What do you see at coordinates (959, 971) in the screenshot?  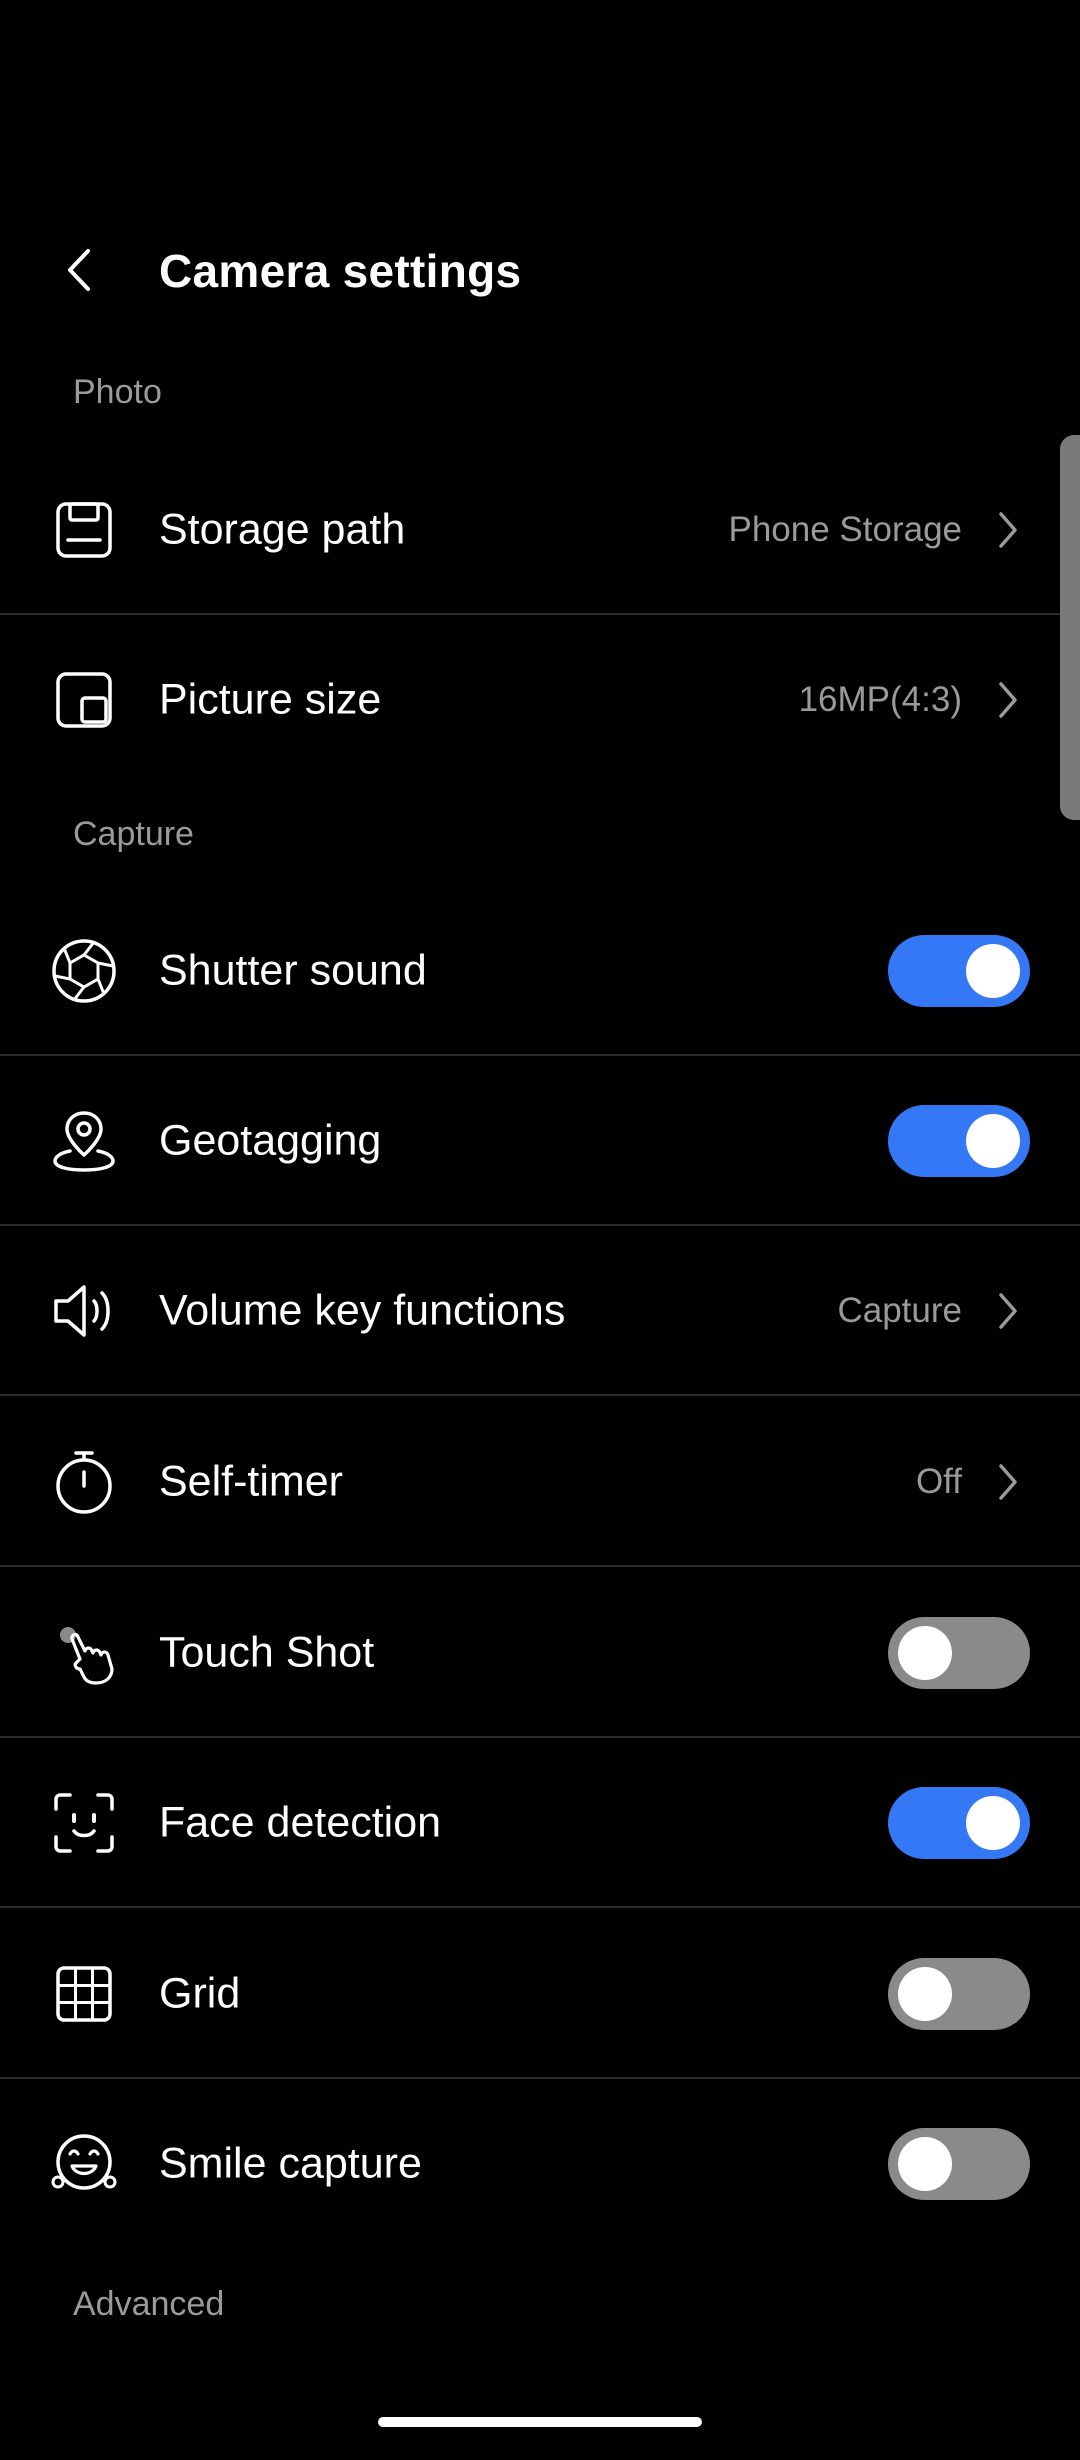 I see `shutter-sound-toggle` at bounding box center [959, 971].